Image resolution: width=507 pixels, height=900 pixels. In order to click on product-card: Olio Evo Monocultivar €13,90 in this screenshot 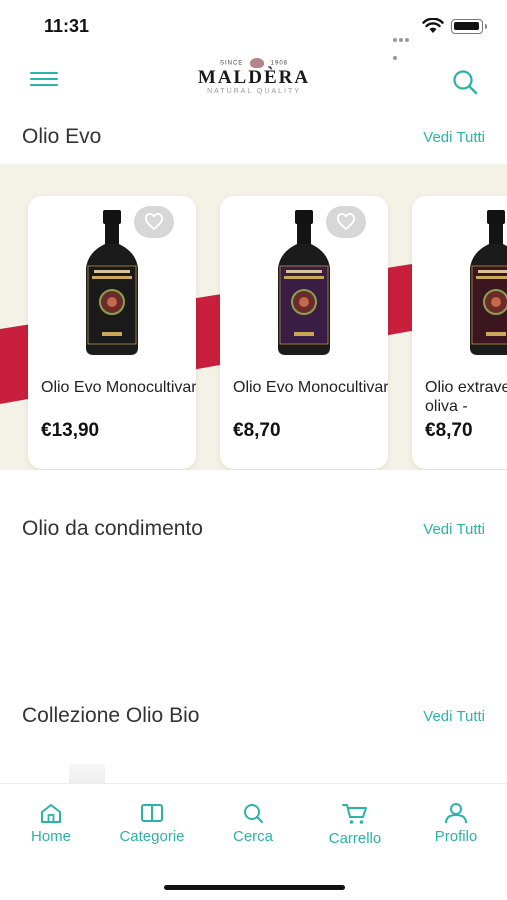, I will do `click(112, 332)`.